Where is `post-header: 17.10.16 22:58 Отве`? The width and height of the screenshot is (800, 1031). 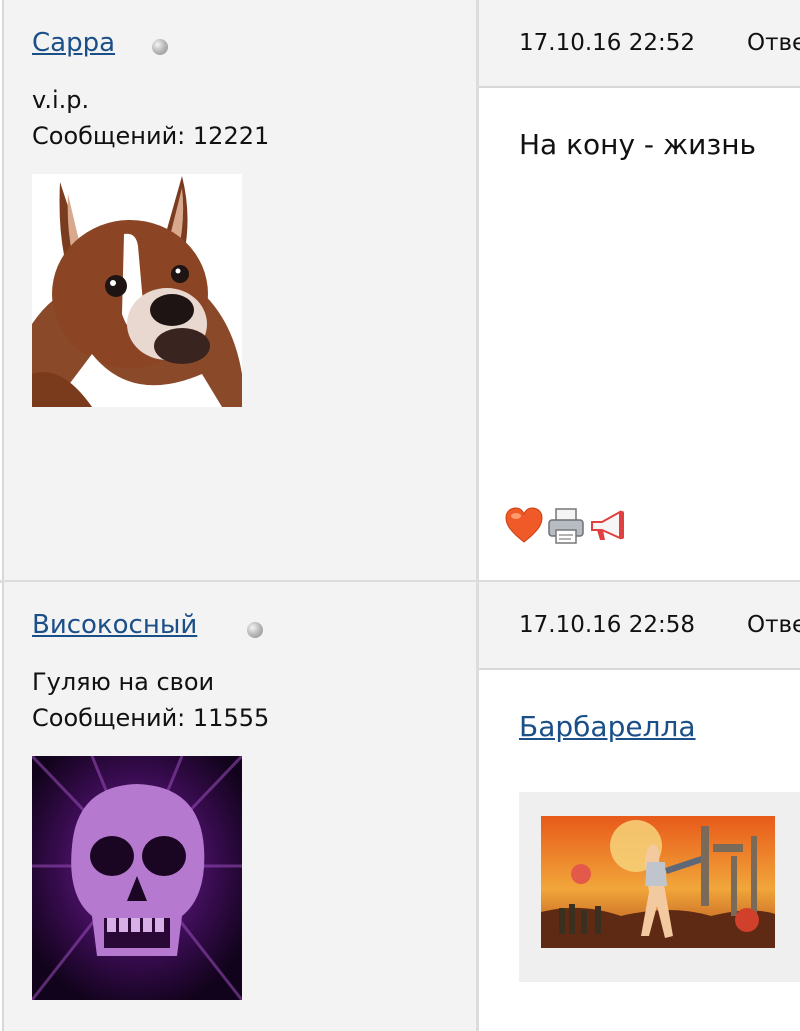 post-header: 17.10.16 22:58 Отве is located at coordinates (639, 626).